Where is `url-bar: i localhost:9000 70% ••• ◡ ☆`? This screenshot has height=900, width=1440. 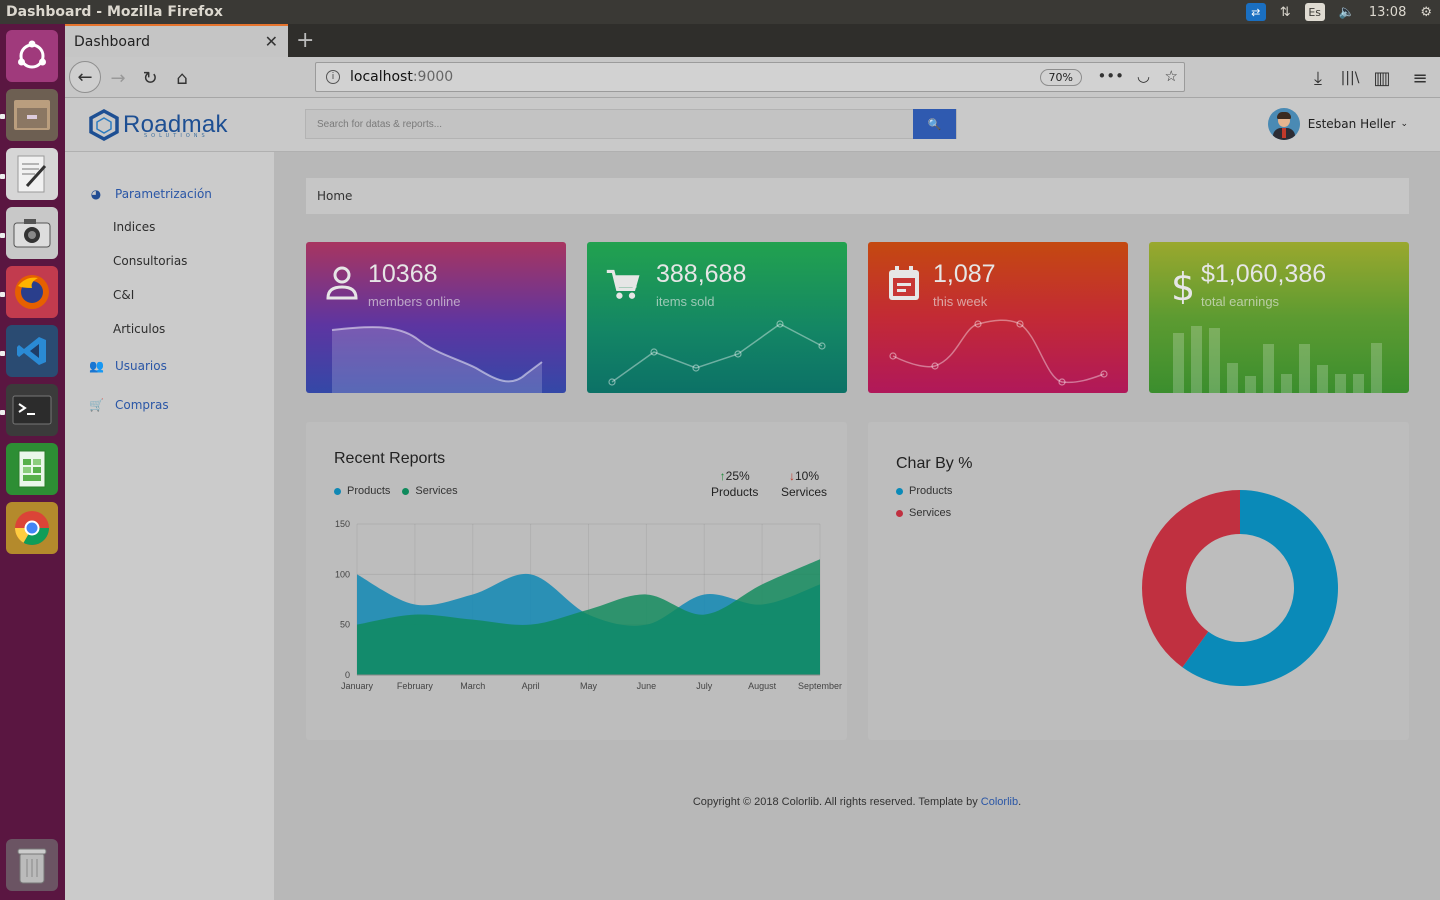 url-bar: i localhost:9000 70% ••• ◡ ☆ is located at coordinates (750, 77).